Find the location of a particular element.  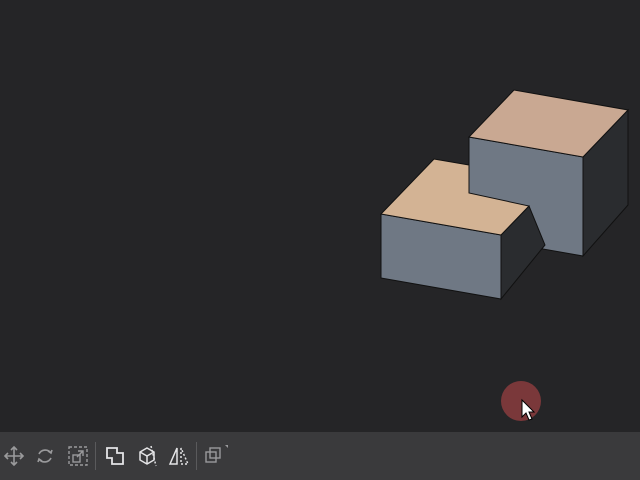

scale-icon is located at coordinates (78, 456).